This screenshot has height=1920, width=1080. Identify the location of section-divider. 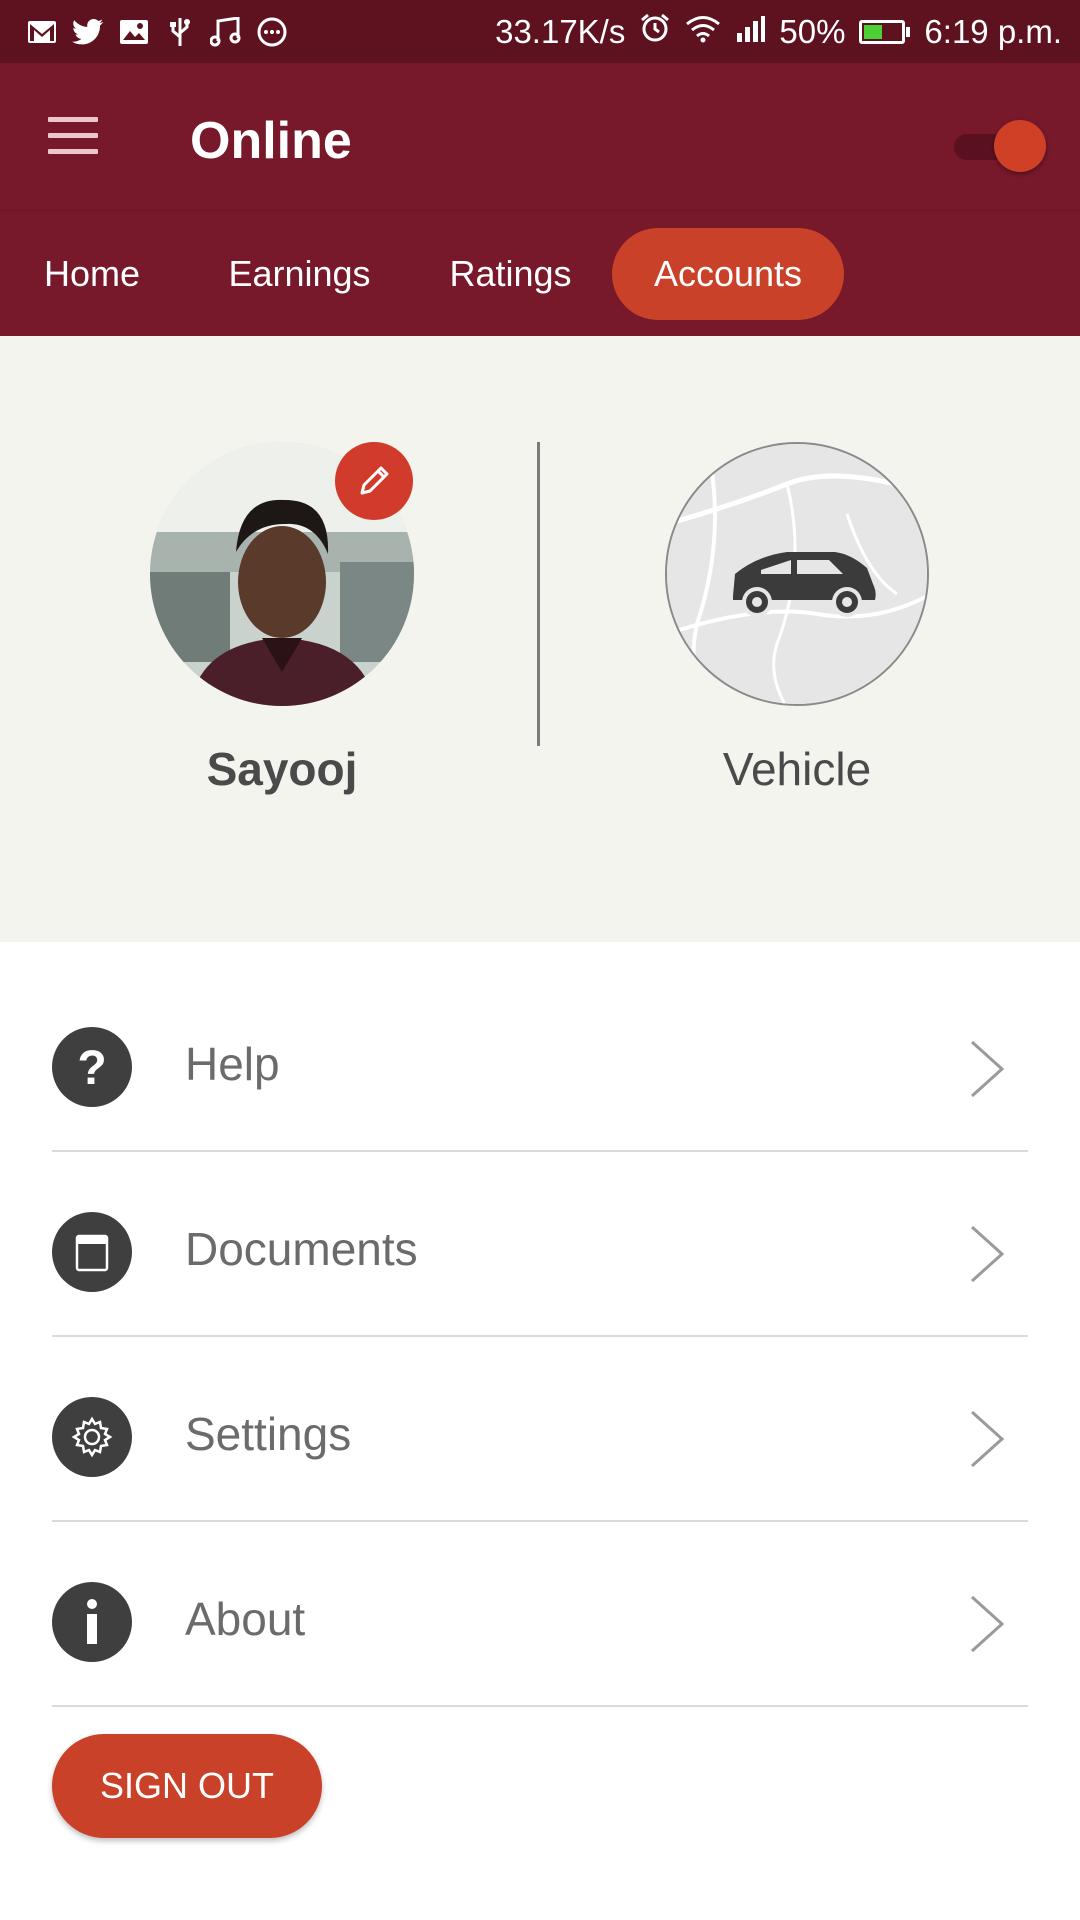
(538, 594).